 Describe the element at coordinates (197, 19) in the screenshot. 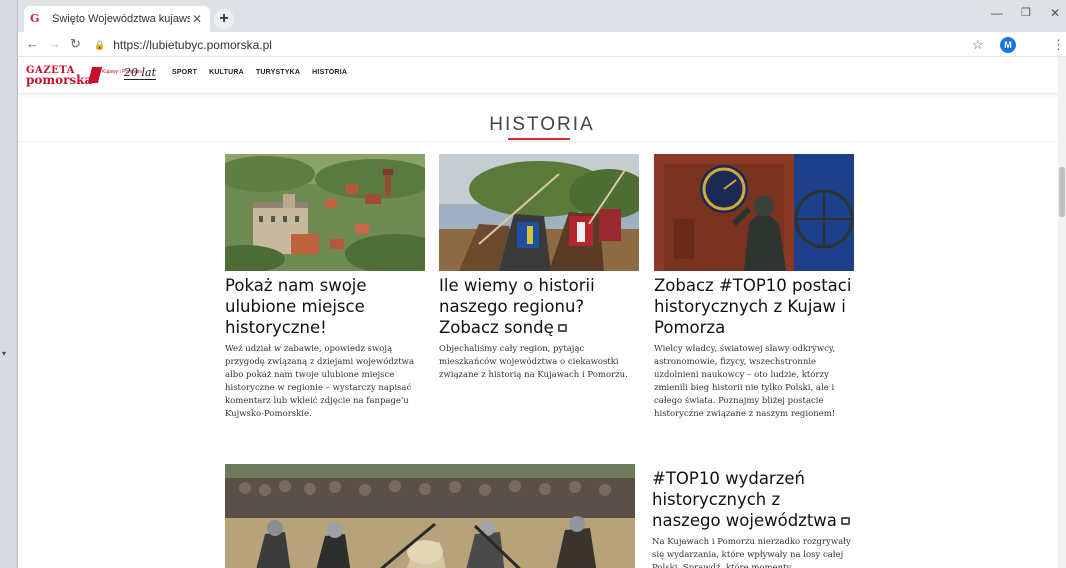

I see `close-tab-icon: ✕` at that location.